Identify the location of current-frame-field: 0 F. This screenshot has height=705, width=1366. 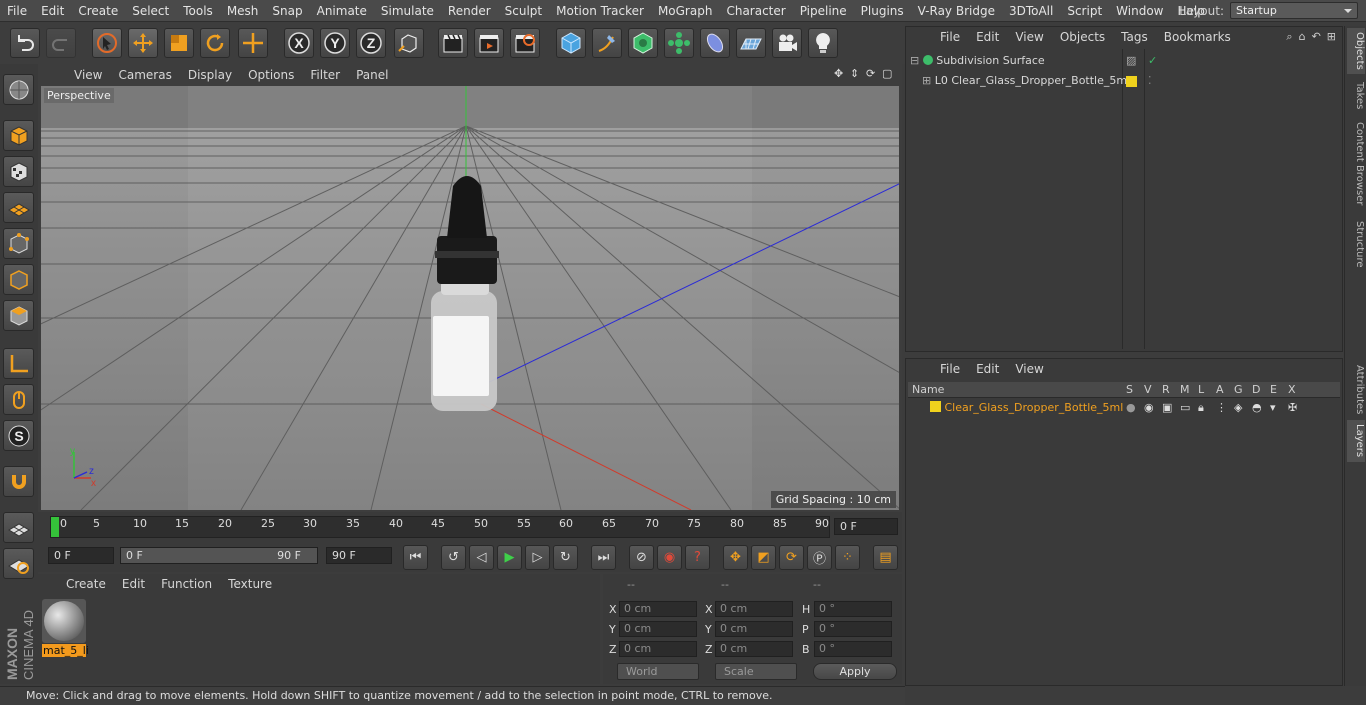
(866, 526).